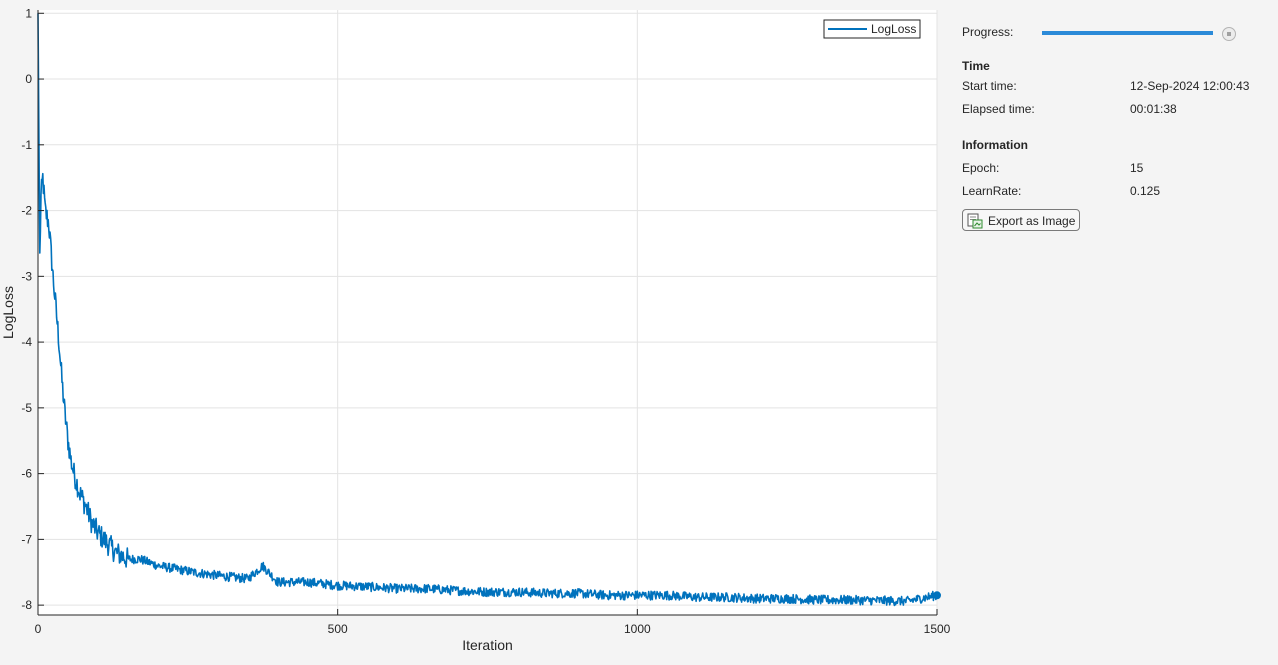 This screenshot has height=665, width=1278. I want to click on x-tick-label: 0, so click(38, 629).